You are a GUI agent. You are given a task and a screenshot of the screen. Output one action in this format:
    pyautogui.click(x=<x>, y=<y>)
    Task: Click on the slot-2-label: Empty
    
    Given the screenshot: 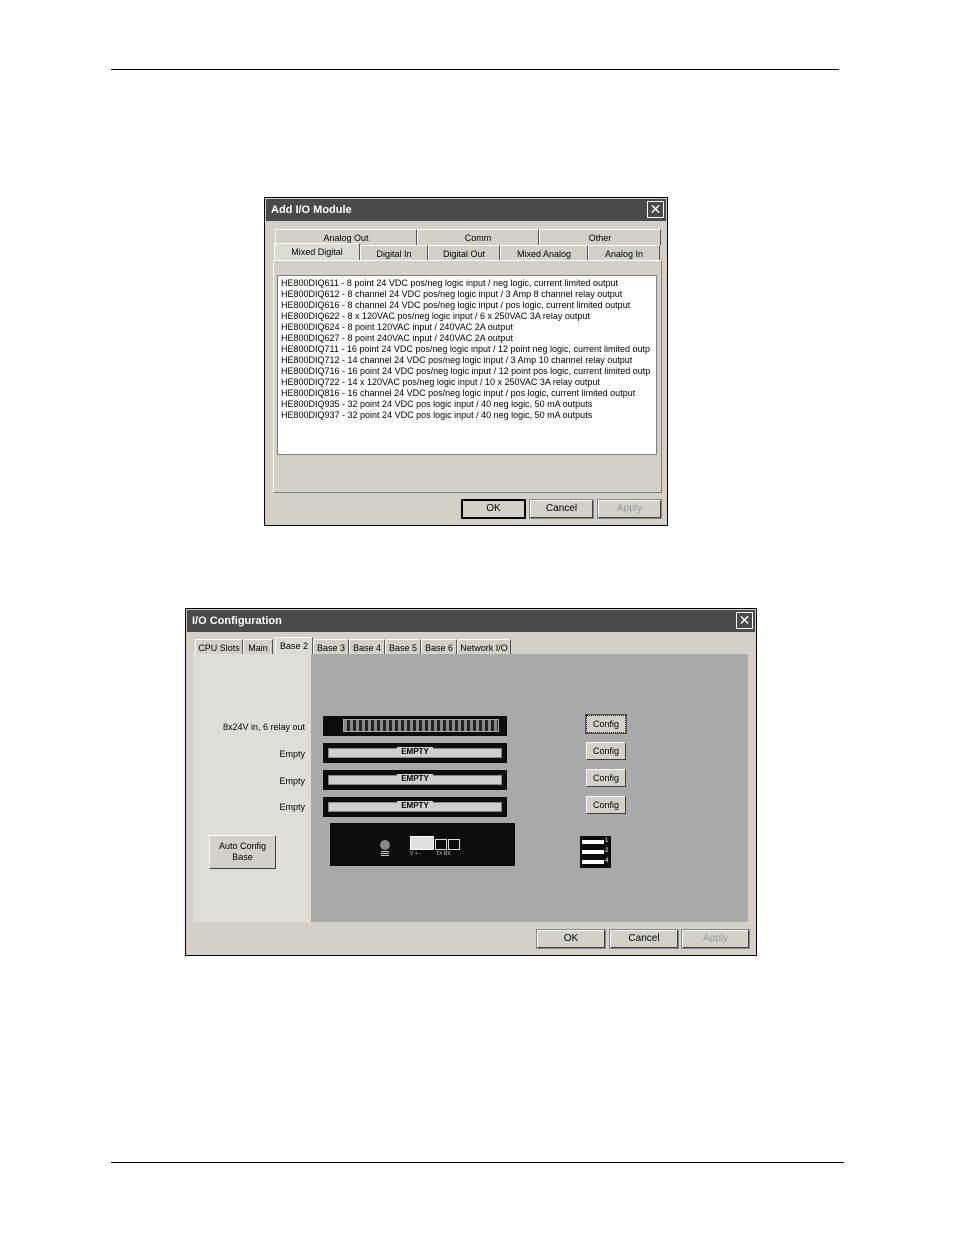 What is the action you would take?
    pyautogui.click(x=292, y=754)
    